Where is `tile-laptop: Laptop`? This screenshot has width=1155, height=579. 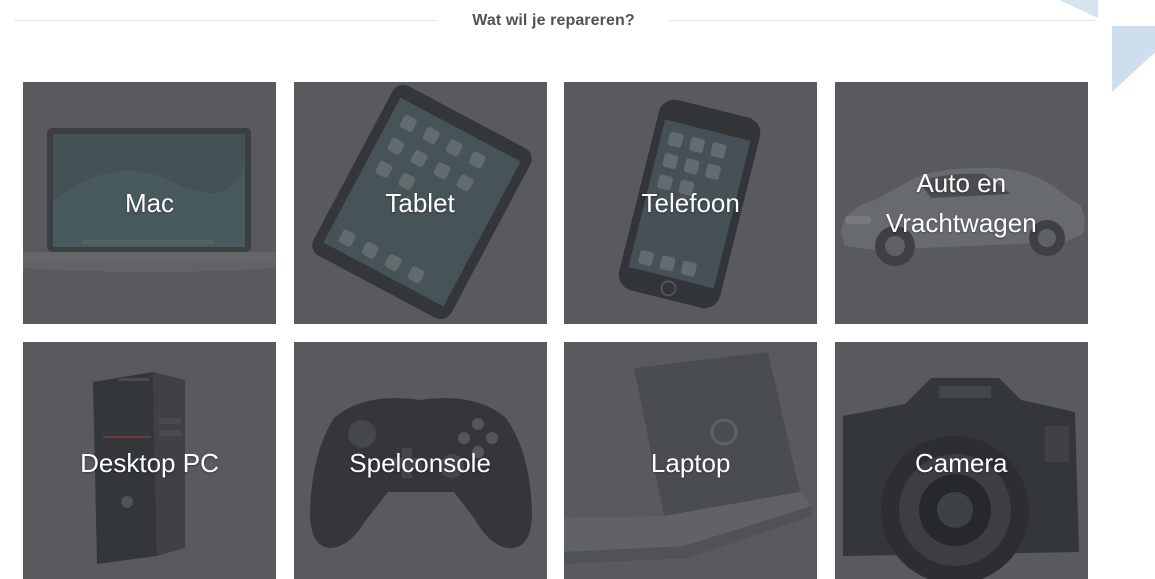
tile-laptop: Laptop is located at coordinates (691, 460).